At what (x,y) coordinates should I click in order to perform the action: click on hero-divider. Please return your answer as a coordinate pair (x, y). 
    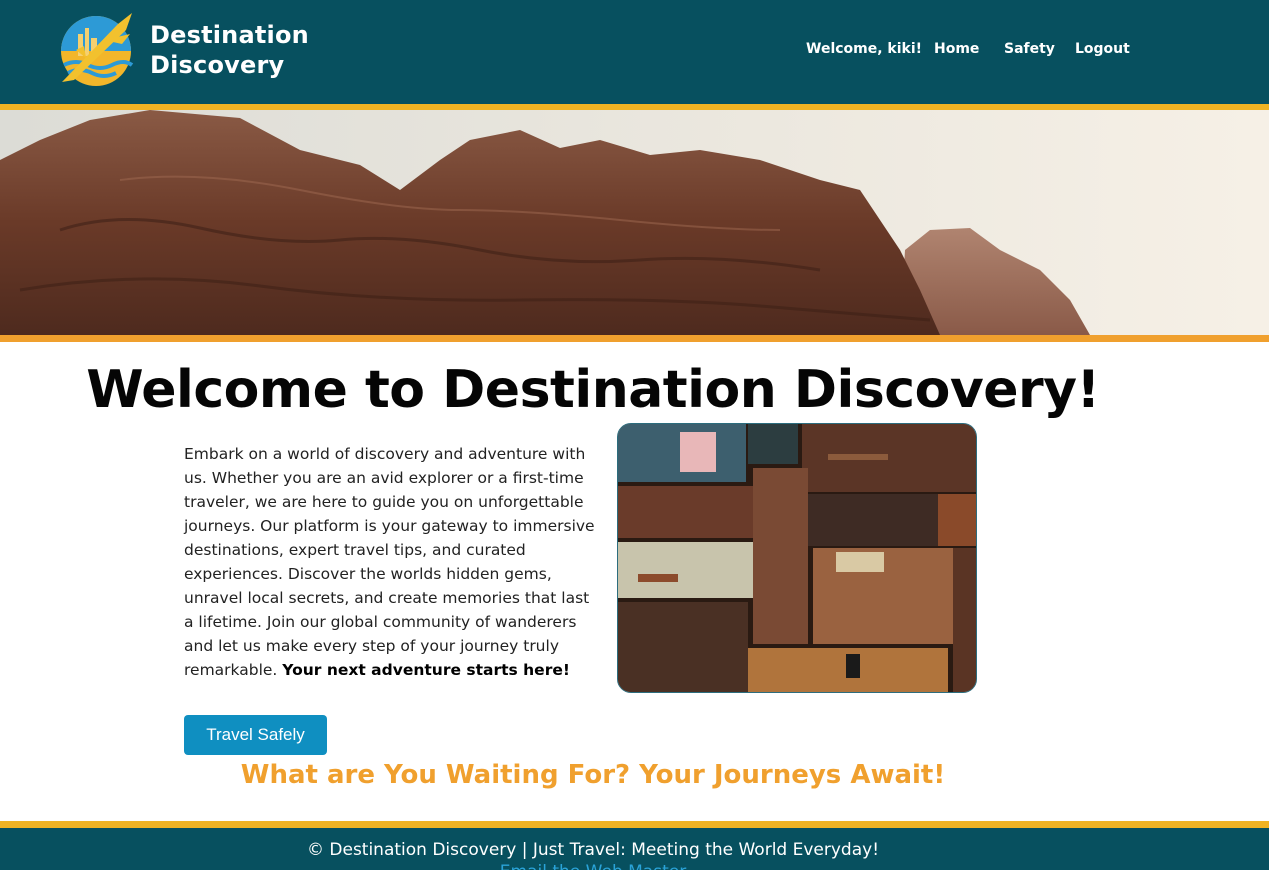
    Looking at the image, I should click on (634, 338).